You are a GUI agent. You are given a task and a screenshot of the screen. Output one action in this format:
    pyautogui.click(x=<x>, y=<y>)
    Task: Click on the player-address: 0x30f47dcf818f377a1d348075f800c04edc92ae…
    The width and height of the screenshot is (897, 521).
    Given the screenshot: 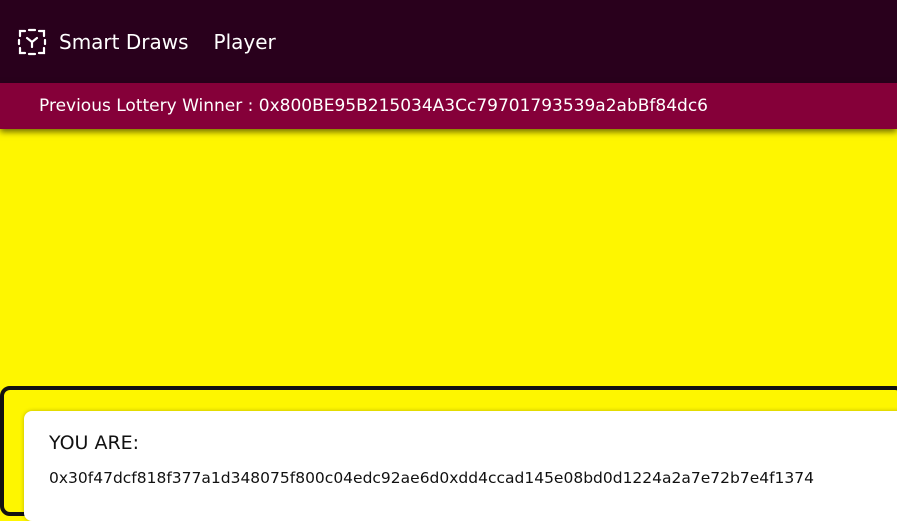 What is the action you would take?
    pyautogui.click(x=431, y=478)
    